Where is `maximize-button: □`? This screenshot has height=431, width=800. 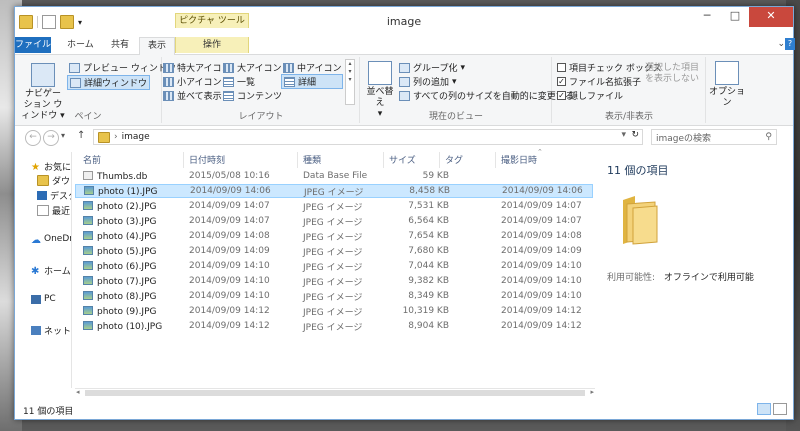 maximize-button: □ is located at coordinates (735, 17).